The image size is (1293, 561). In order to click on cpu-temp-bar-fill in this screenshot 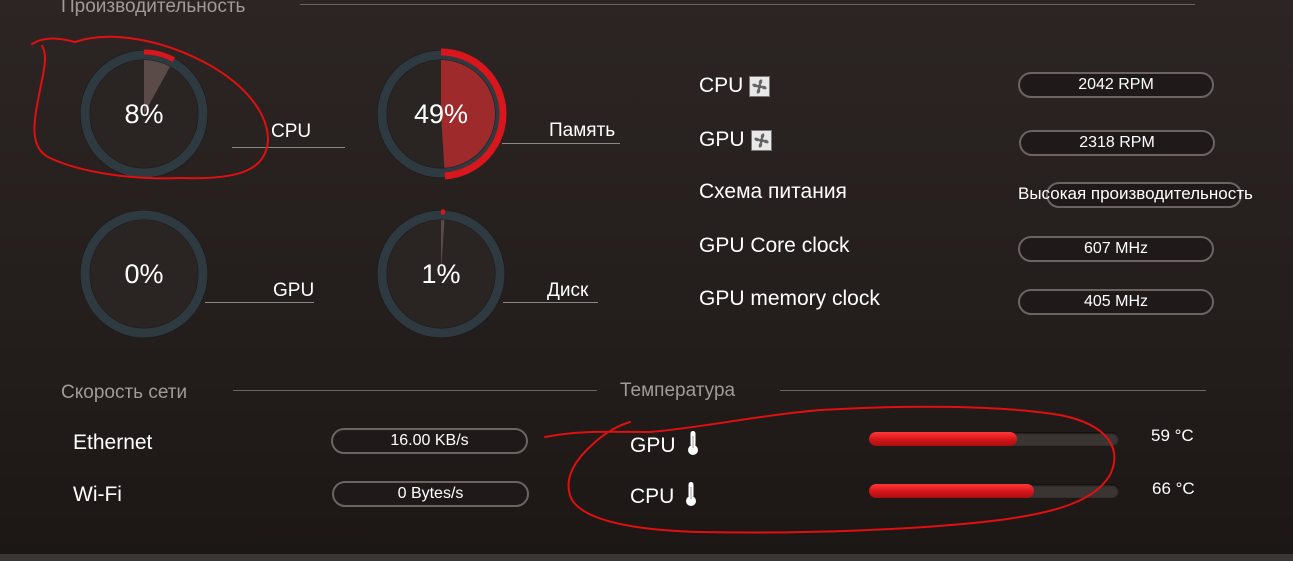, I will do `click(951, 491)`.